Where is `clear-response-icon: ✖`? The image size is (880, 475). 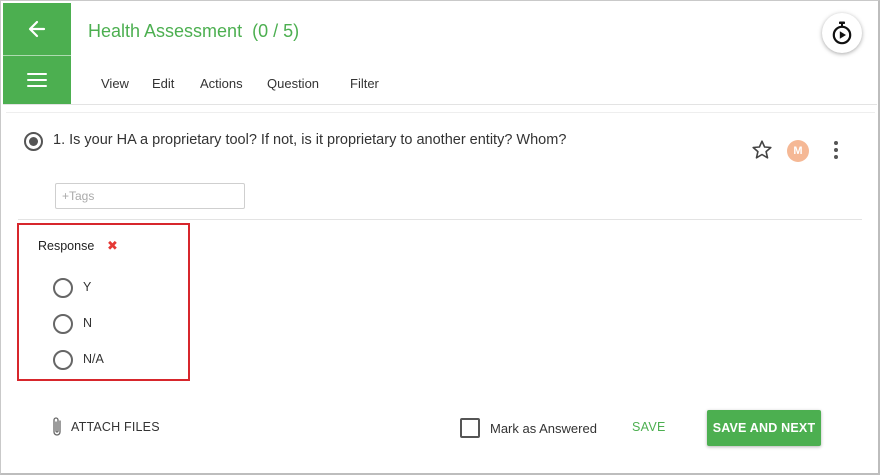 clear-response-icon: ✖ is located at coordinates (112, 246).